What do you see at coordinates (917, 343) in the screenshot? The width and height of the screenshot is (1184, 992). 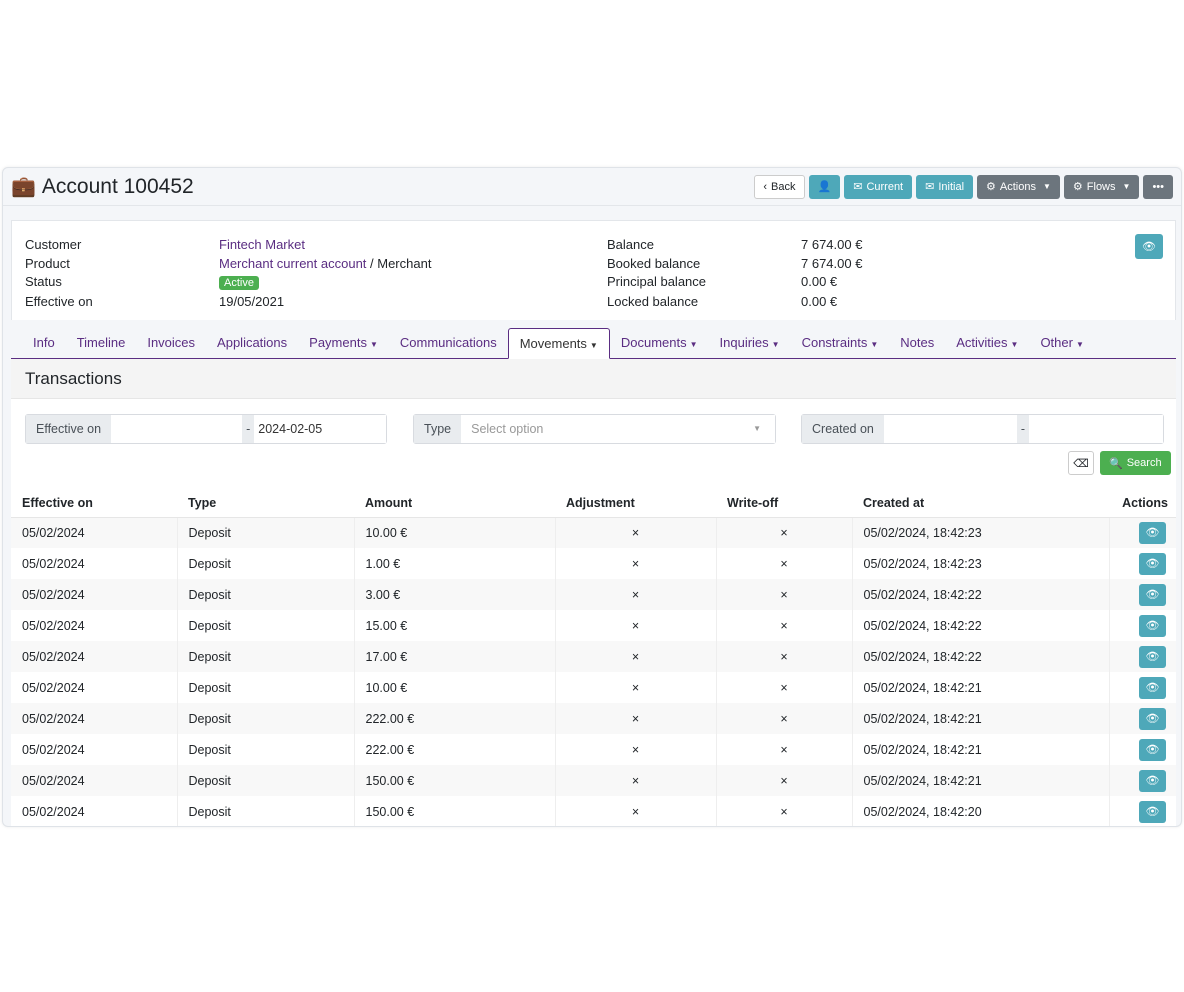 I see `tab-notes: Notes` at bounding box center [917, 343].